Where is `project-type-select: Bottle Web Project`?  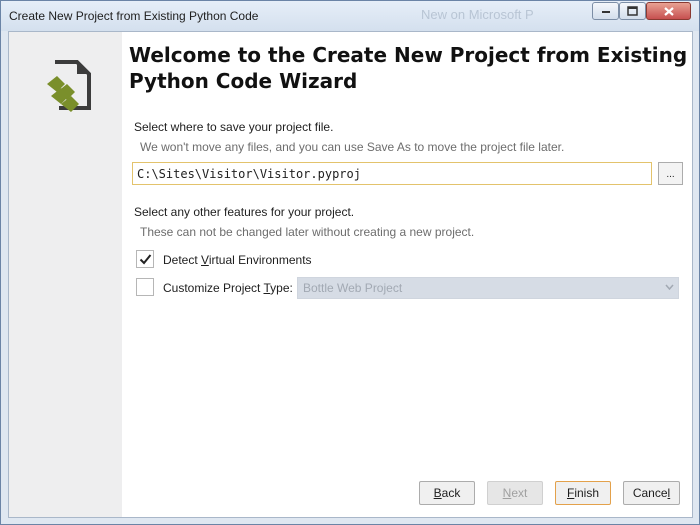 project-type-select: Bottle Web Project is located at coordinates (488, 288).